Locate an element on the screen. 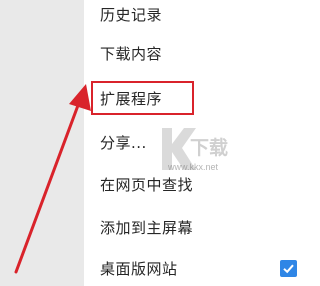 This screenshot has width=320, height=286. menu-item-label: 添加到主屏幕 is located at coordinates (147, 227).